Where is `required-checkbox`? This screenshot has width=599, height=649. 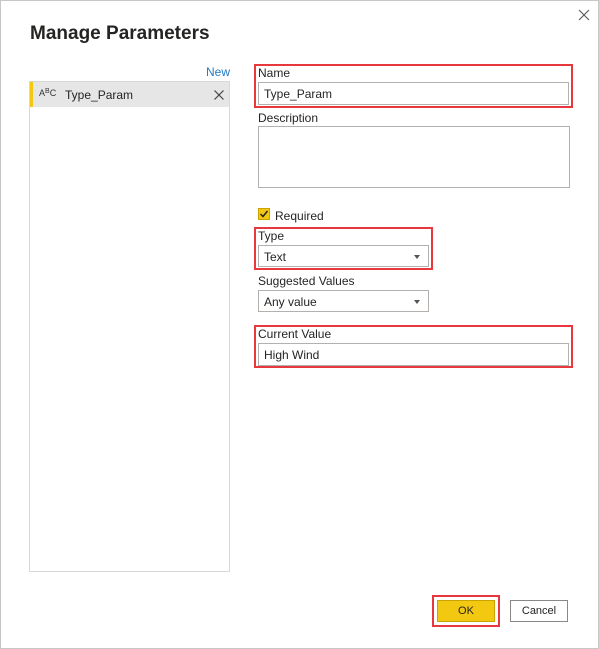
required-checkbox is located at coordinates (264, 214).